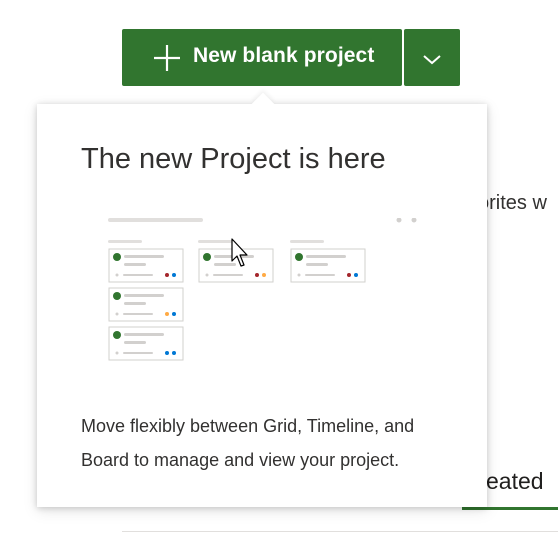 The image size is (558, 541). What do you see at coordinates (233, 159) in the screenshot?
I see `callout-title: The new Project is here` at bounding box center [233, 159].